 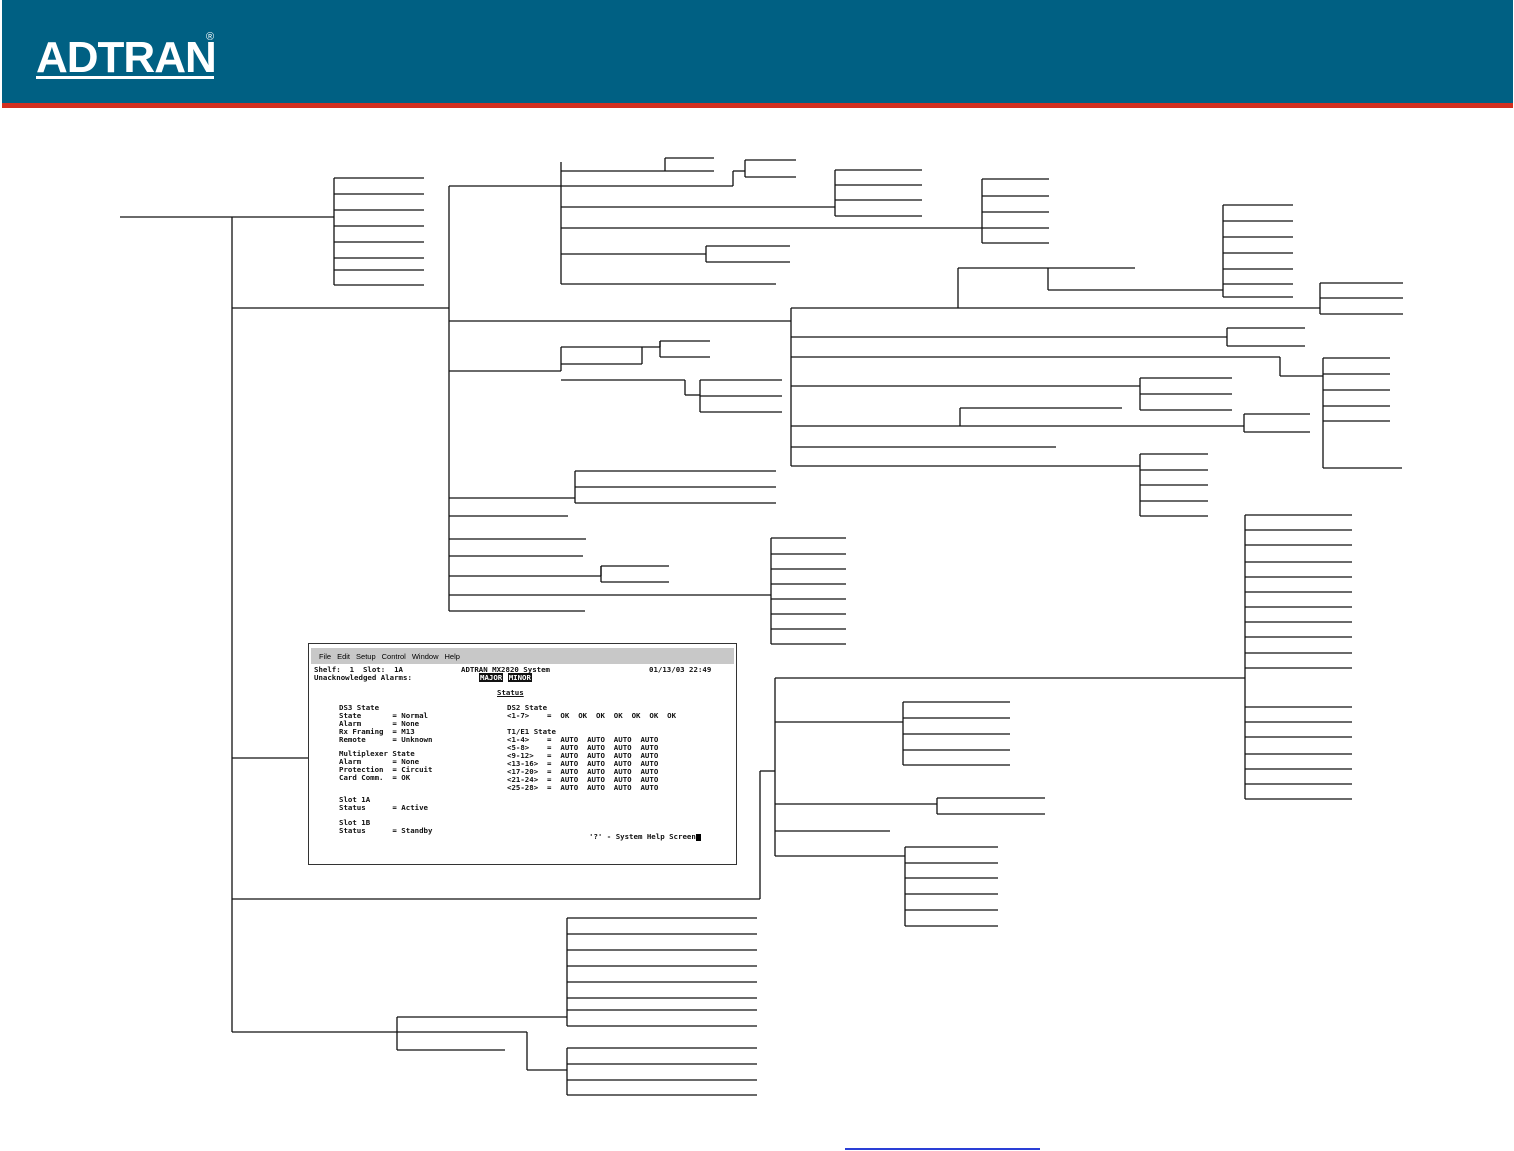 I want to click on help-hint-text: '?' - System Help Screen, so click(x=642, y=836).